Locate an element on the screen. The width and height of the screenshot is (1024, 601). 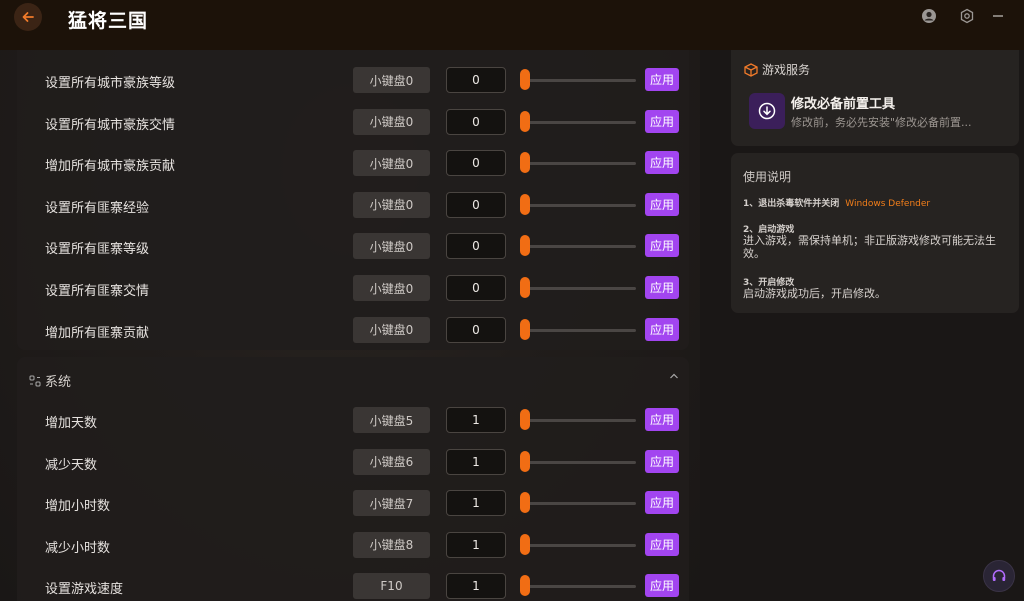
collapse-button is located at coordinates (674, 377).